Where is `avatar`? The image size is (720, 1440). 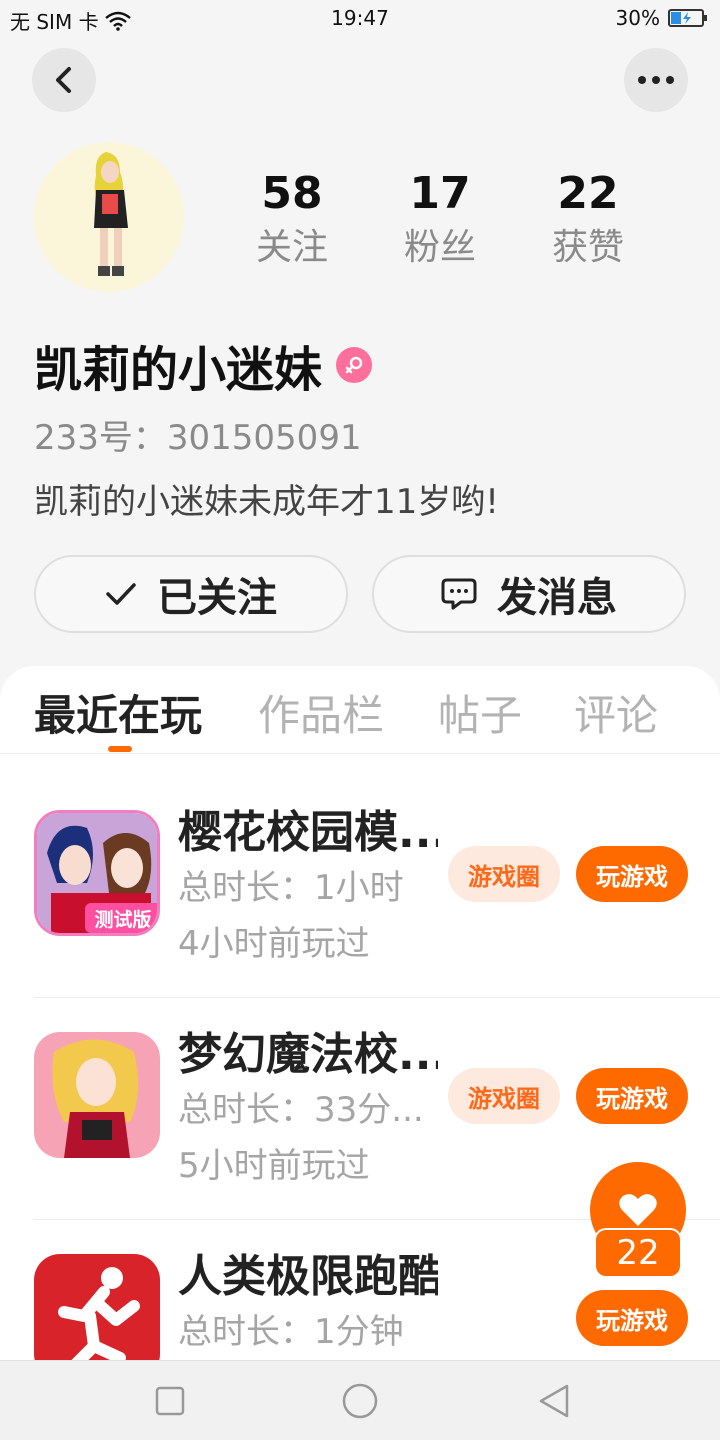
avatar is located at coordinates (109, 217).